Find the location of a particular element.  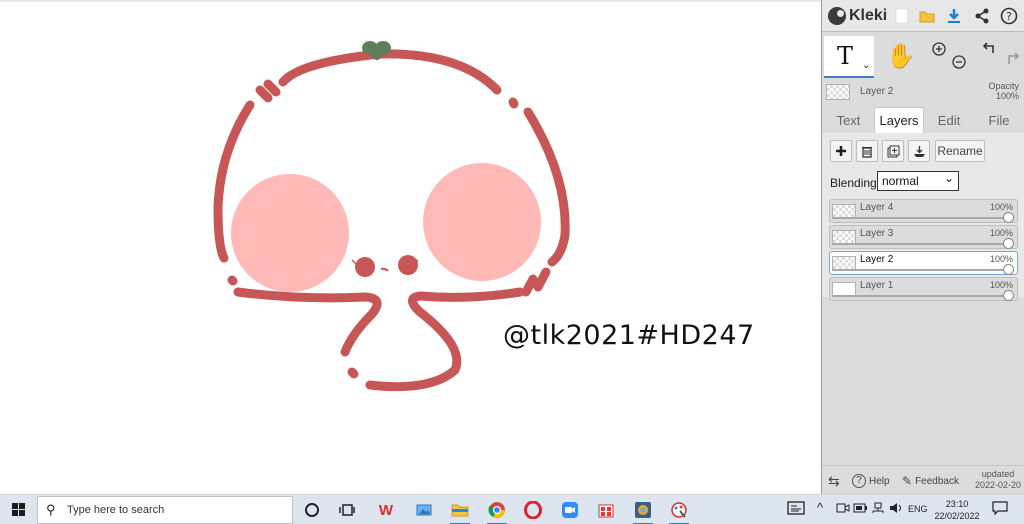

undo-icon is located at coordinates (988, 47).